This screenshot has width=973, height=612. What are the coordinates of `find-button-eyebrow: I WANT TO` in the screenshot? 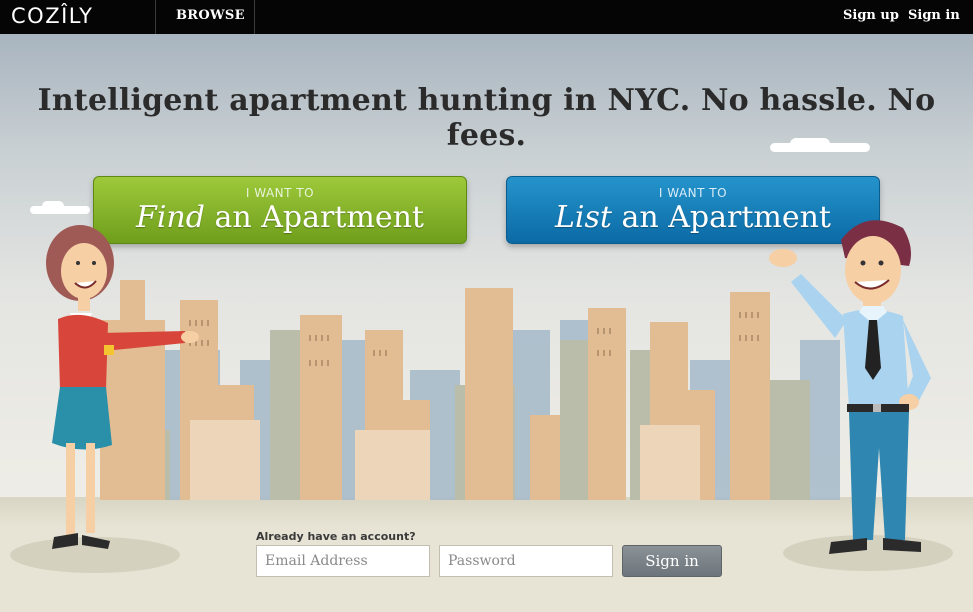 It's located at (280, 193).